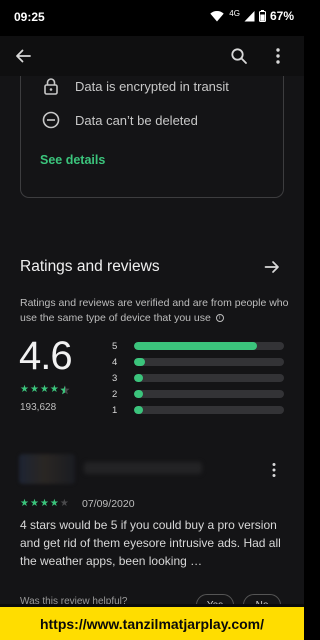  What do you see at coordinates (90, 267) in the screenshot?
I see `ratings-title: Ratings and reviews` at bounding box center [90, 267].